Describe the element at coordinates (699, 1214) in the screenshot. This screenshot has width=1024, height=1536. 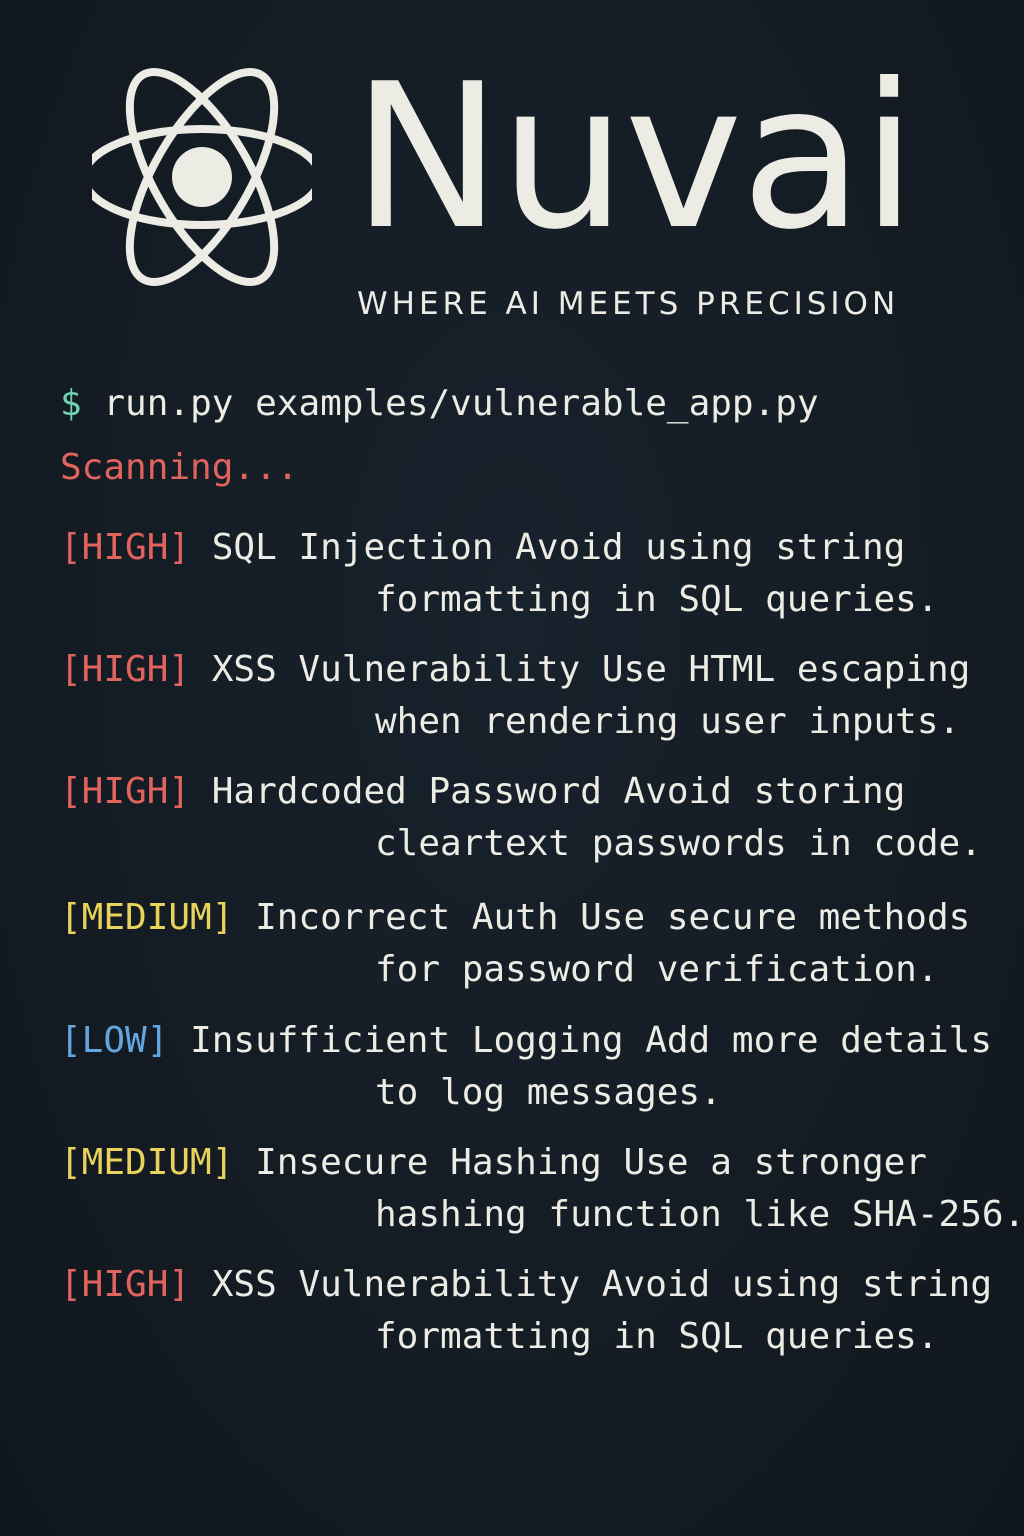
I see `finding-advice: hashing function like SHA-256.` at that location.